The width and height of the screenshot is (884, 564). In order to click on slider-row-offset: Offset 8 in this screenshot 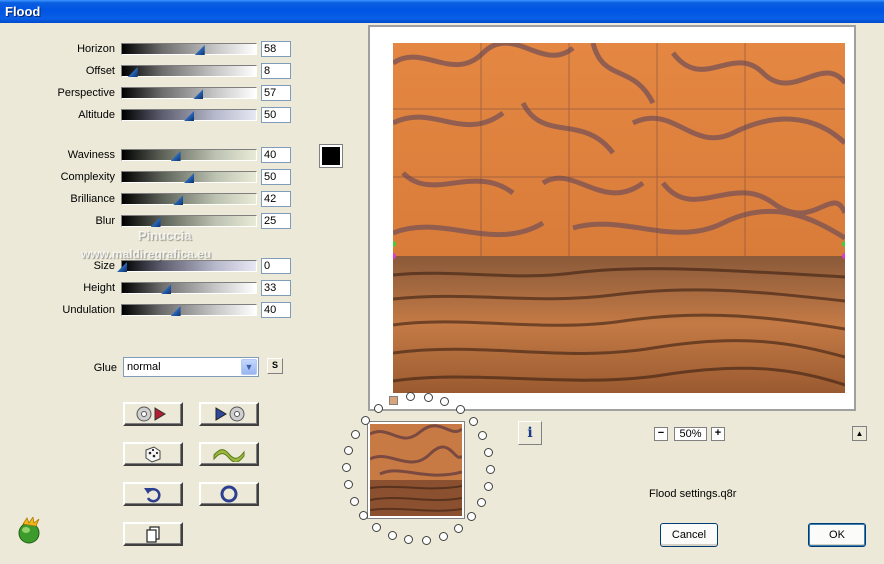, I will do `click(148, 71)`.